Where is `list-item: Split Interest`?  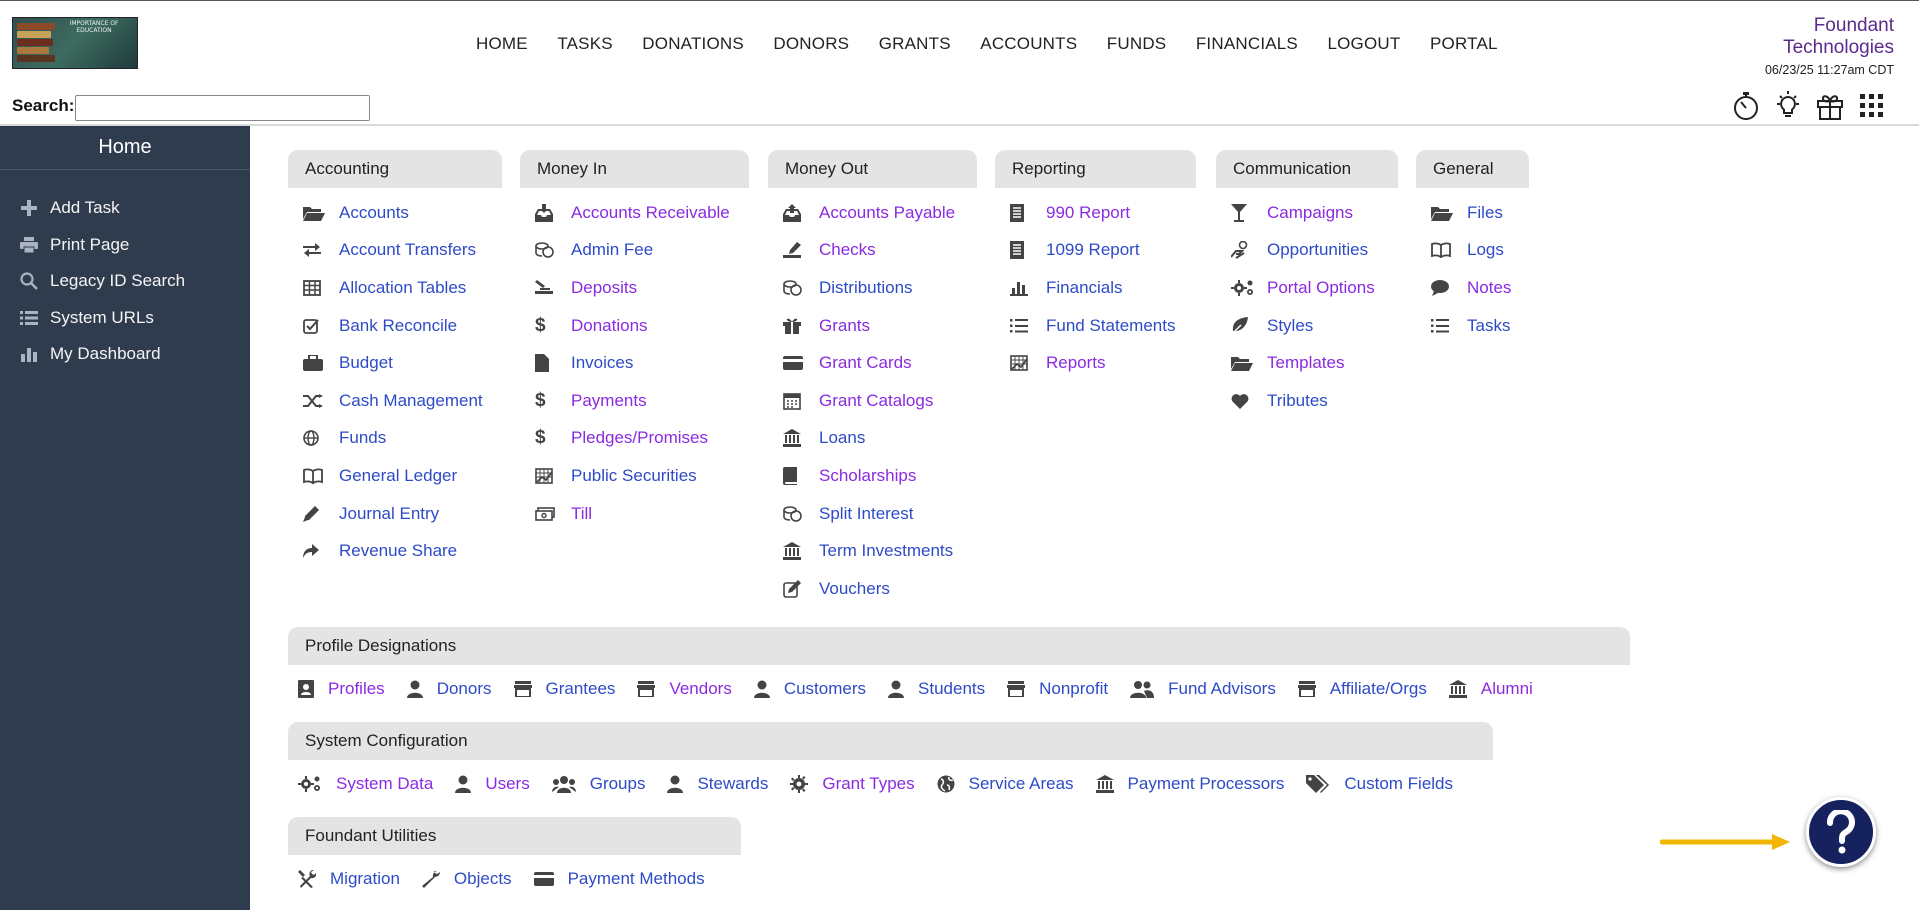
list-item: Split Interest is located at coordinates (880, 514).